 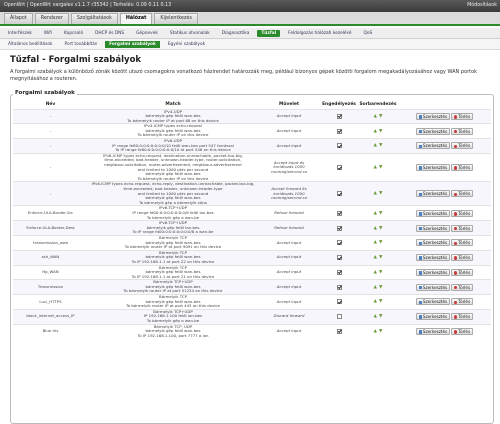 What do you see at coordinates (109, 33) in the screenshot?
I see `subnav-item-dhcp-es-dns: DHCP és DNS` at bounding box center [109, 33].